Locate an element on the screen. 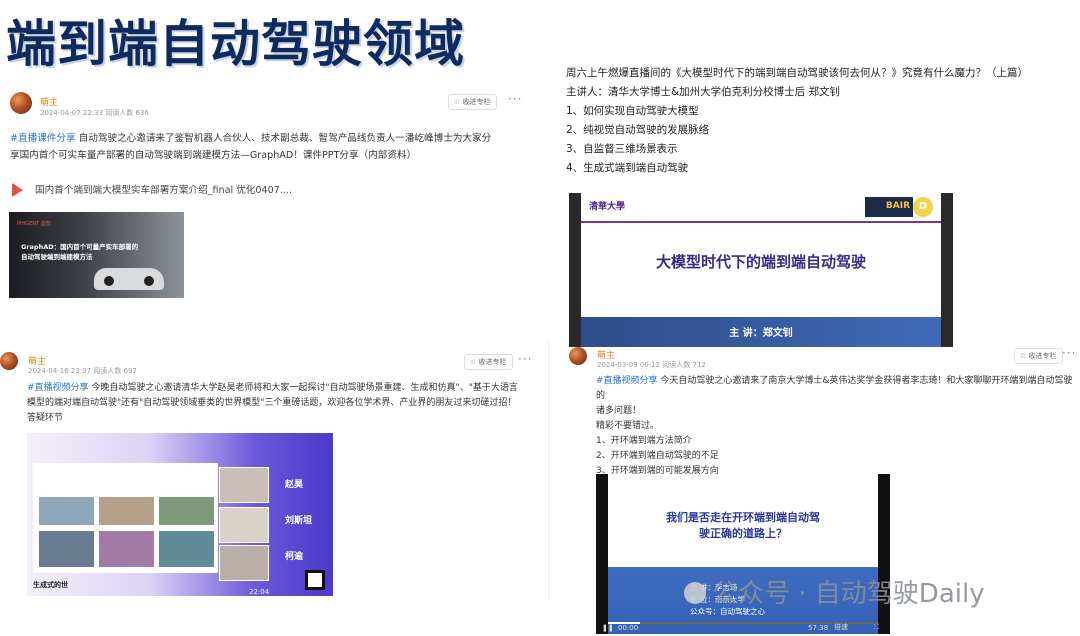 This screenshot has height=636, width=1080. video-slide-title: 我们是否走在开环端到端自动驾 驶正确的道路上？ is located at coordinates (743, 526).